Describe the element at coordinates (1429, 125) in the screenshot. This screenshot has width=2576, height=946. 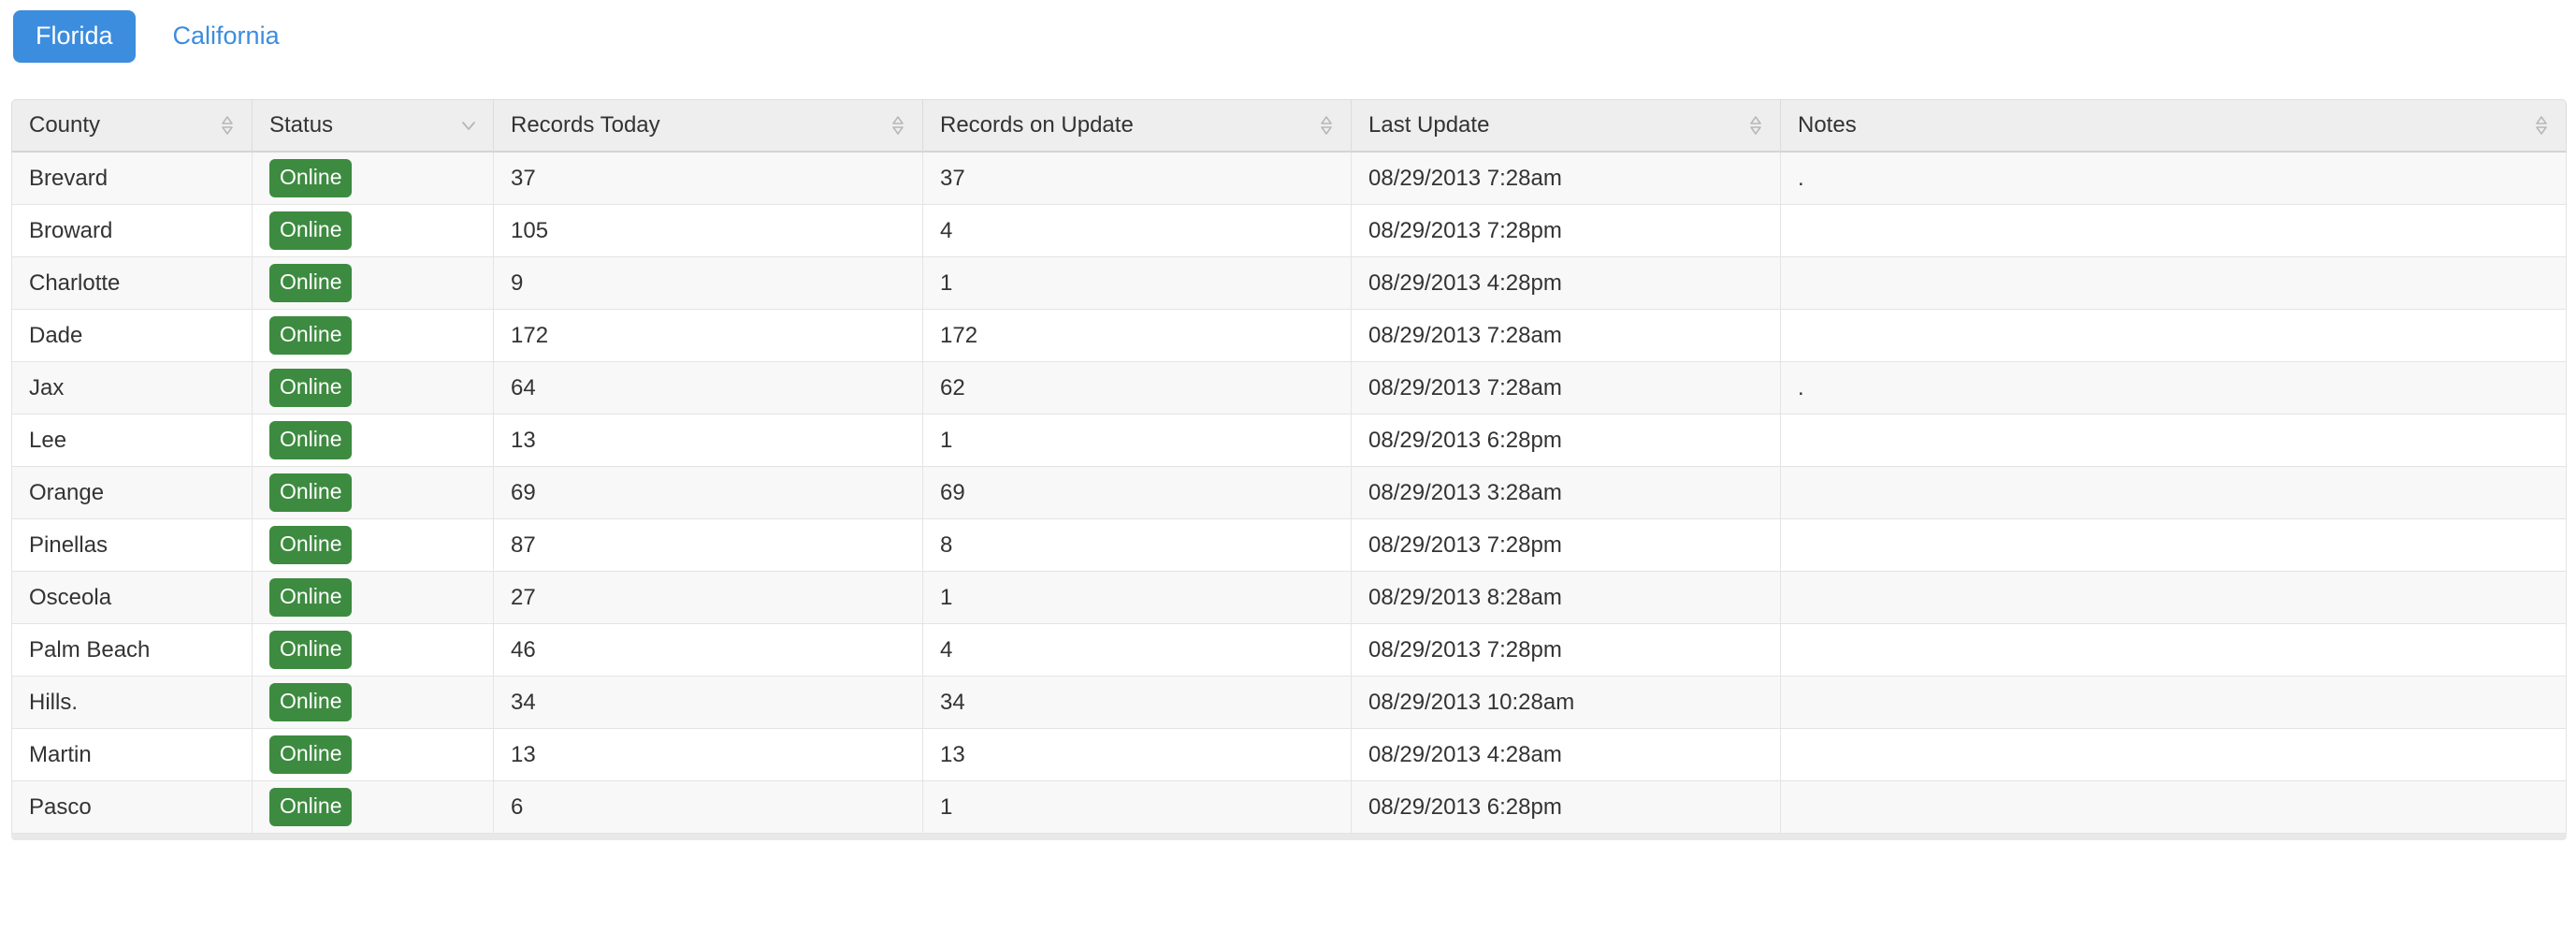
I see `column-header-label: Last Update` at that location.